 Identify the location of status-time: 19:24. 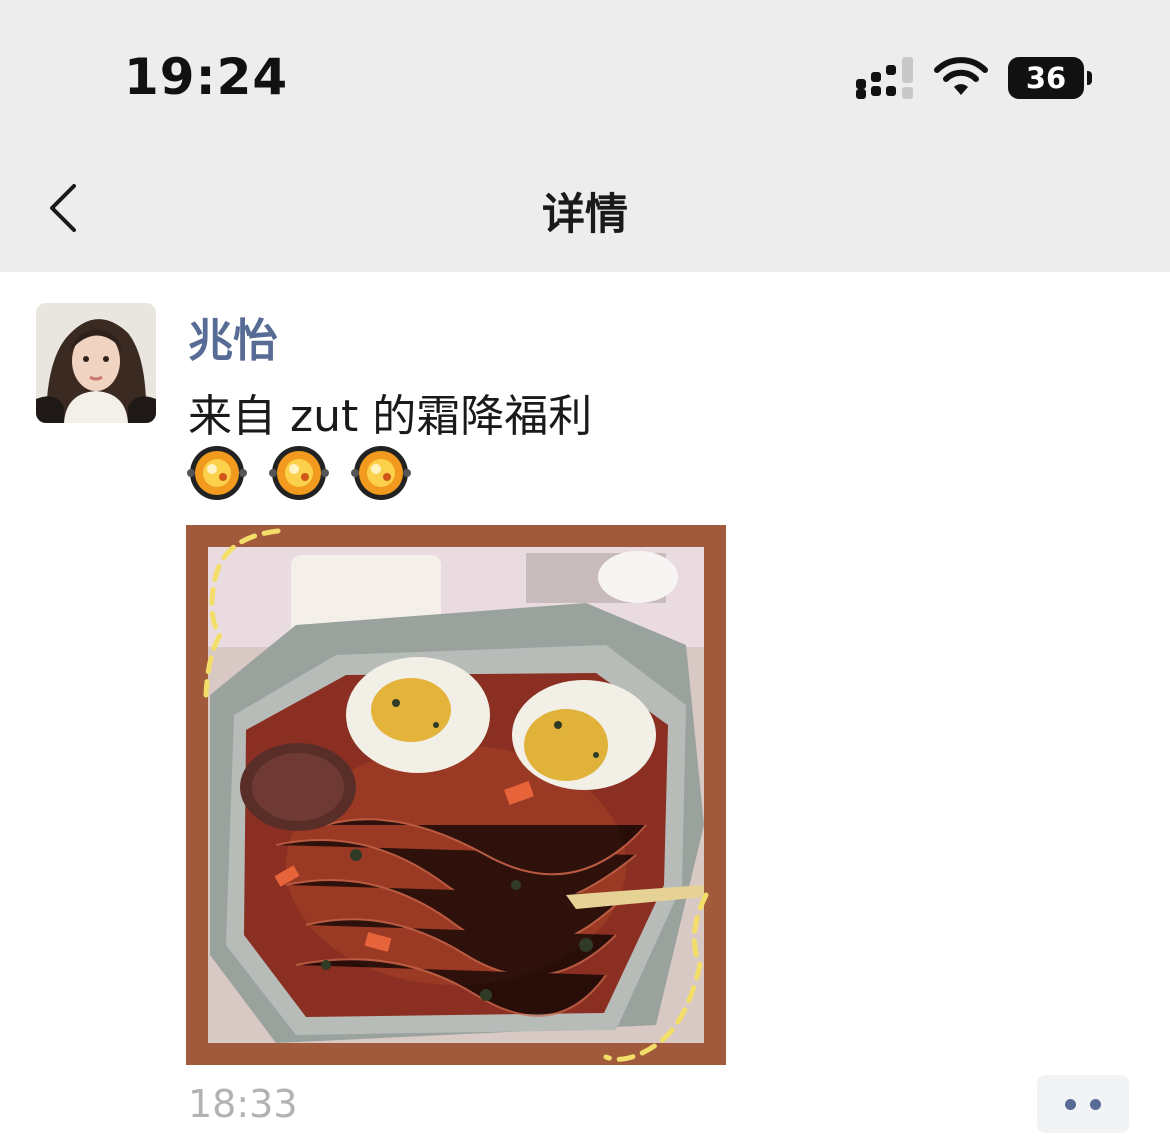
(206, 77).